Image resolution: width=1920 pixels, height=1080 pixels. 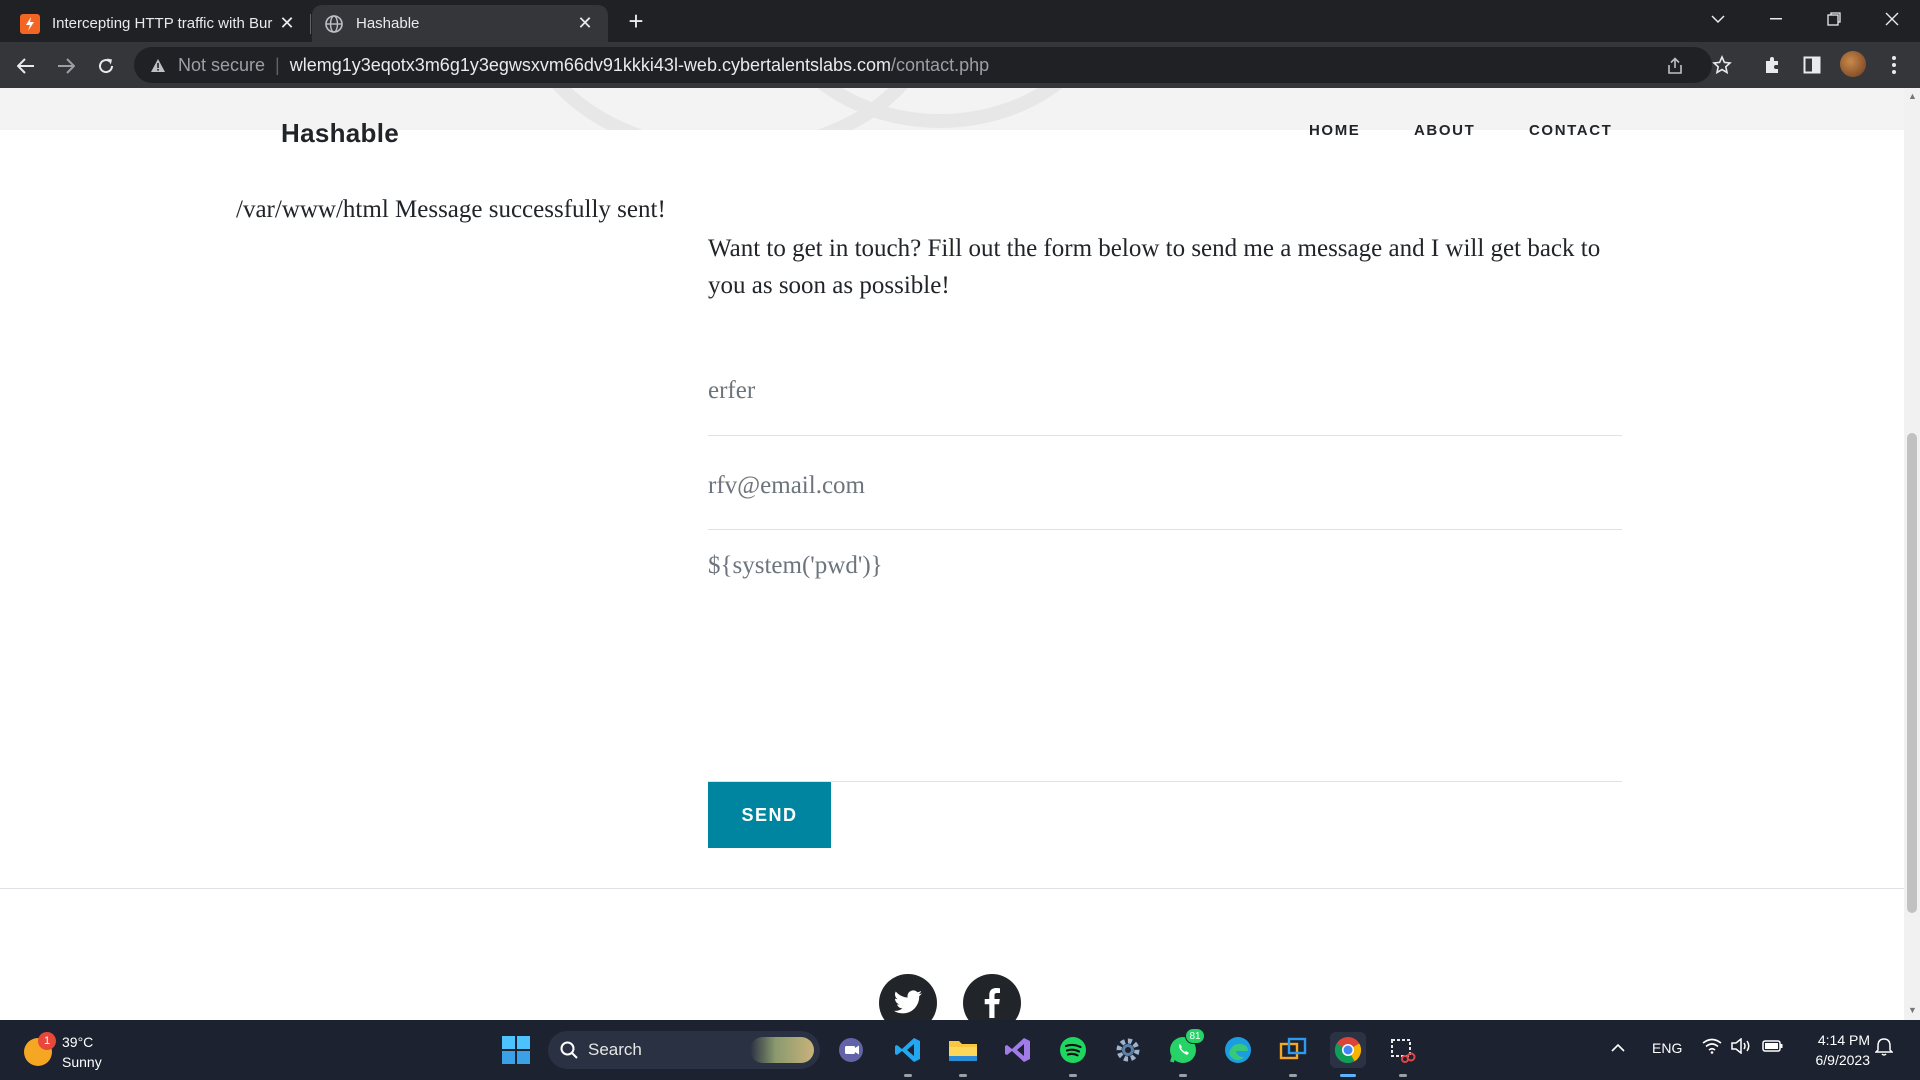 I want to click on weather-description: Sunny, so click(x=82, y=1062).